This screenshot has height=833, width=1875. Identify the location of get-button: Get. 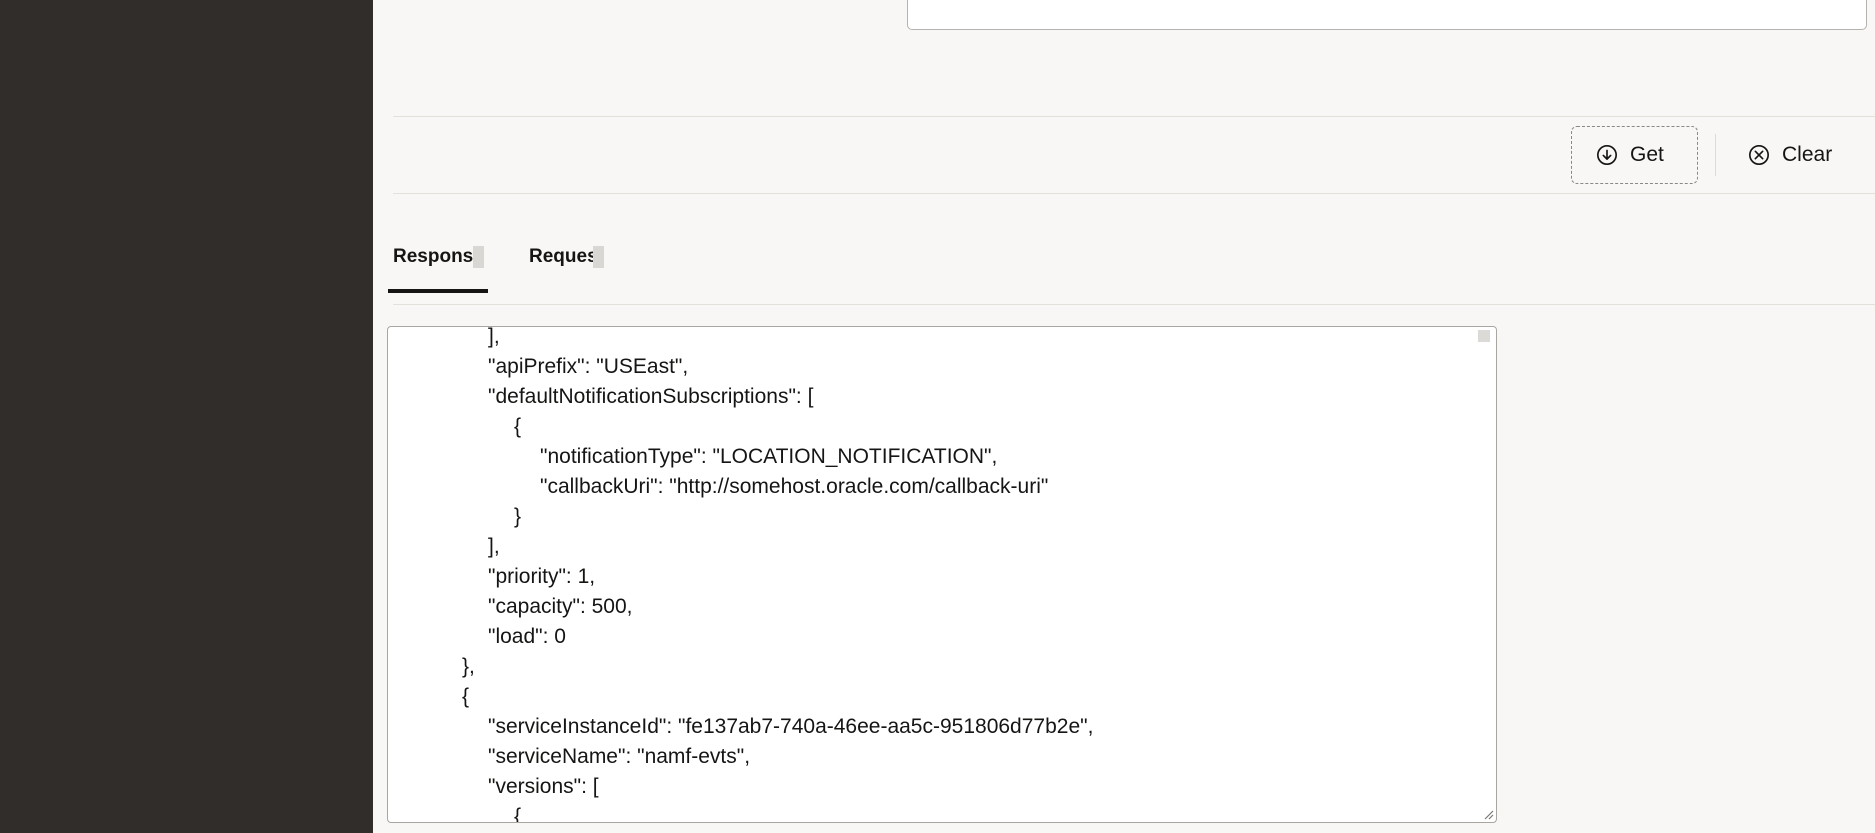
(1634, 155).